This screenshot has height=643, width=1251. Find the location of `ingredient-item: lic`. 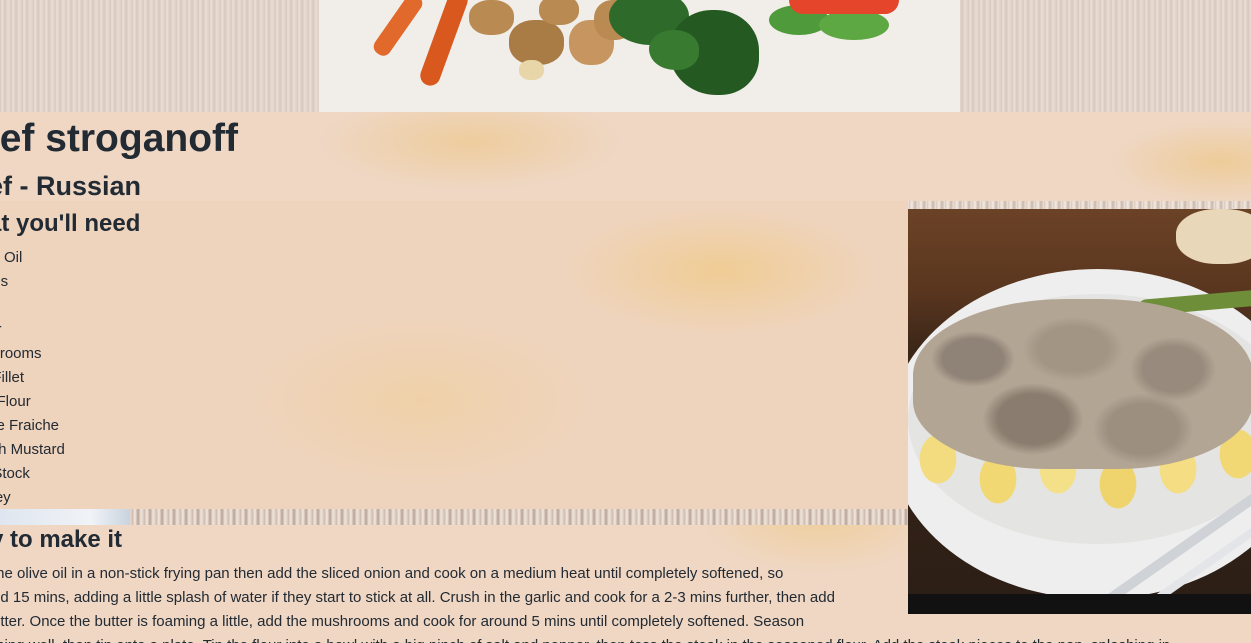

ingredient-item: lic is located at coordinates (32, 306).